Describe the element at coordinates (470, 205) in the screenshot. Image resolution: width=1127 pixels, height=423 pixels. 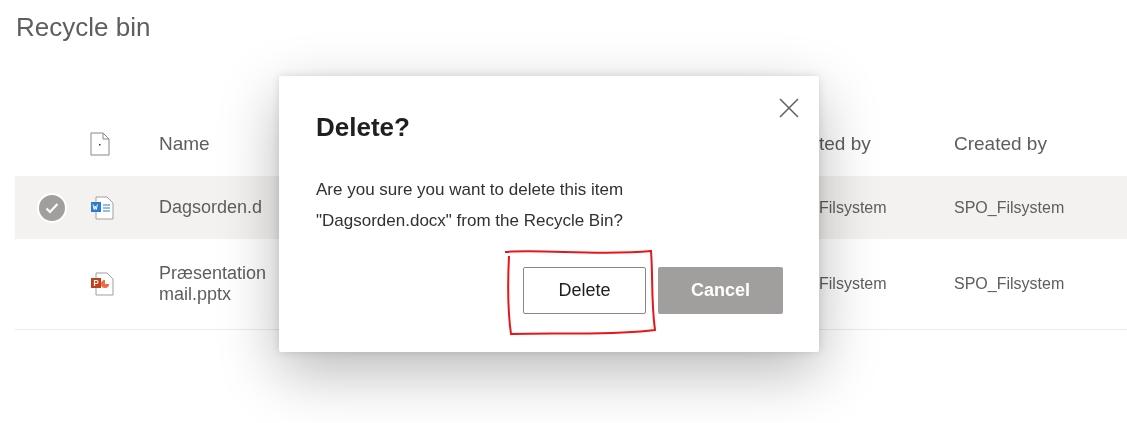
I see `dialog-message: Are you sure you want to delete this item "Dagsorden.docx" from the Recycle Bin?` at that location.